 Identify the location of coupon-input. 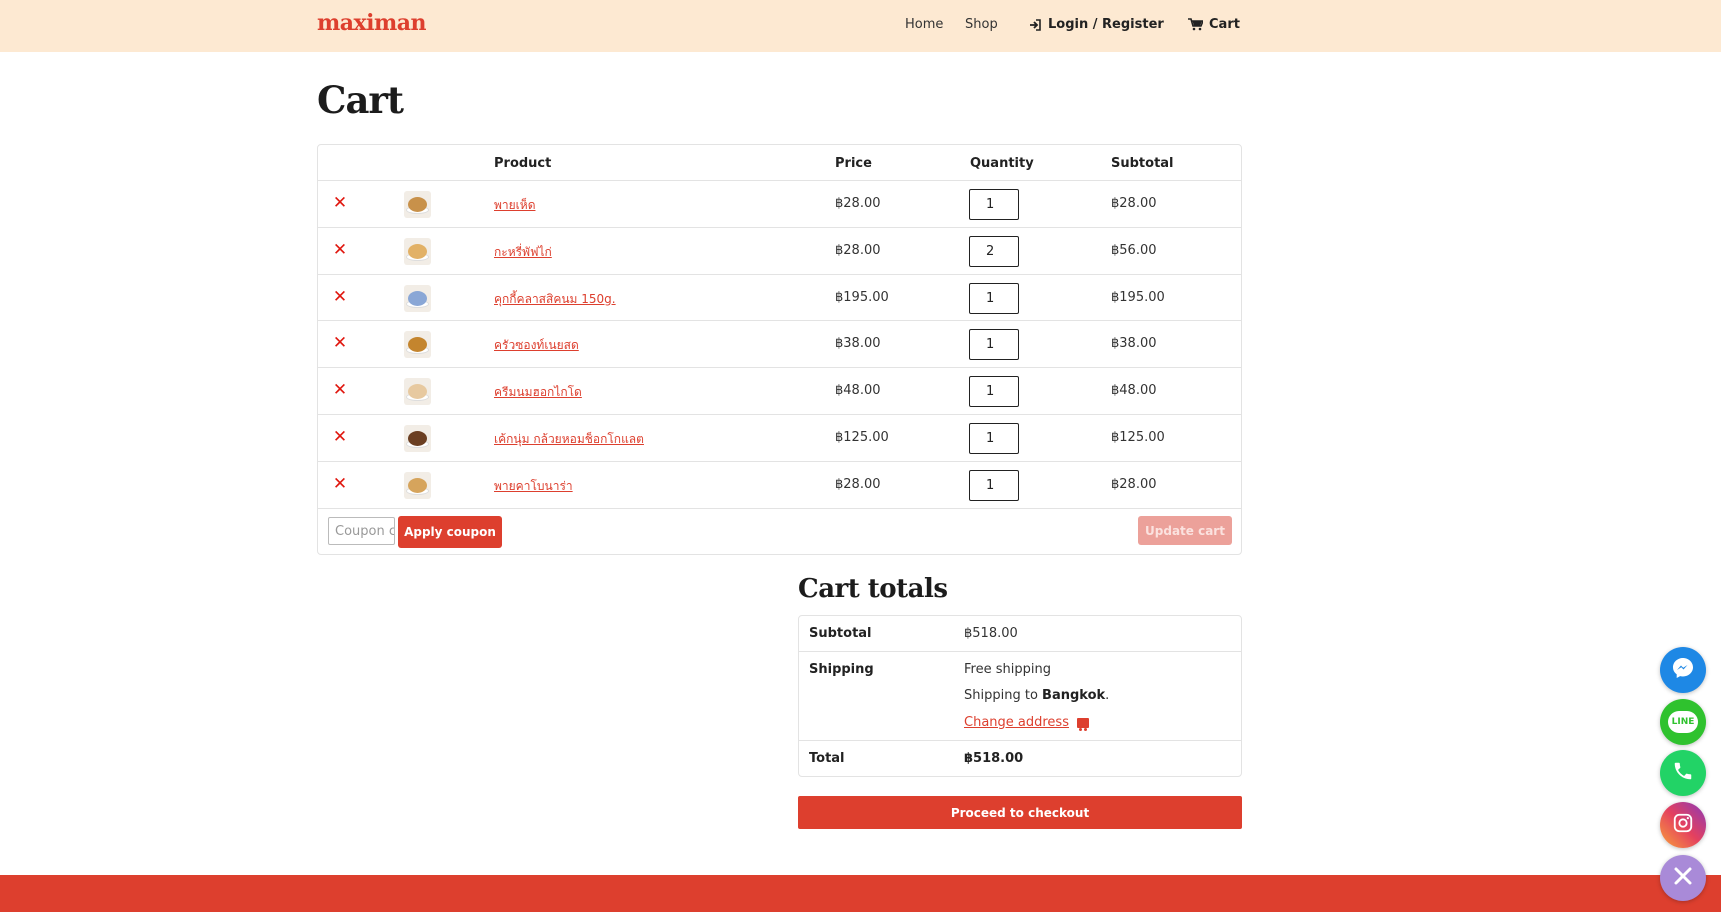
(361, 531).